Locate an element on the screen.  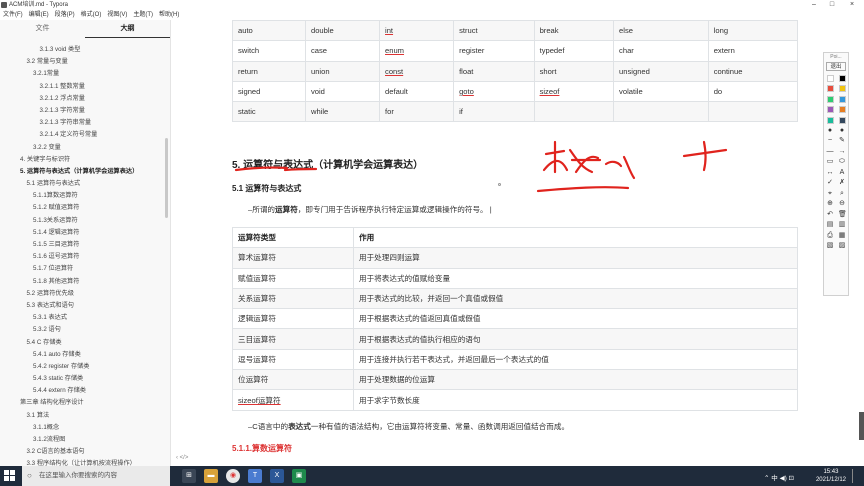
pen-tool-icon: ⬭ is located at coordinates (842, 162).